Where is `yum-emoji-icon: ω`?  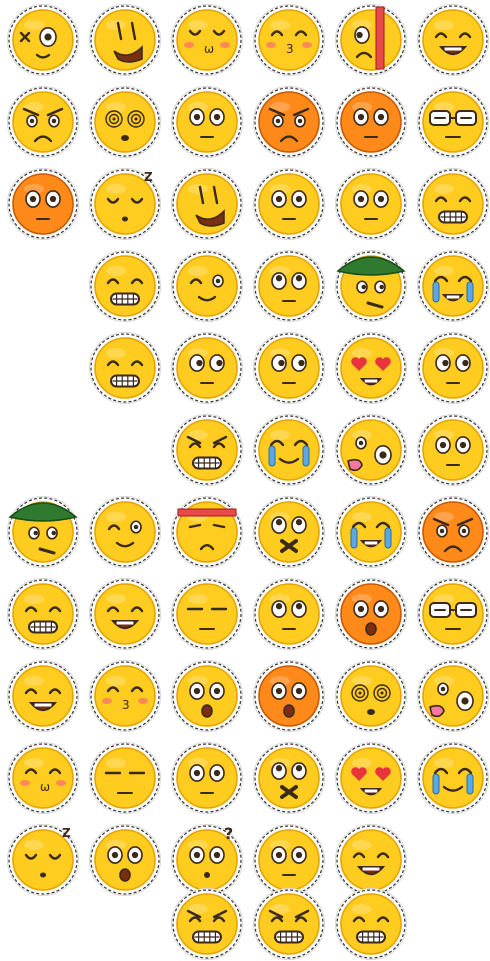 yum-emoji-icon: ω is located at coordinates (43, 778).